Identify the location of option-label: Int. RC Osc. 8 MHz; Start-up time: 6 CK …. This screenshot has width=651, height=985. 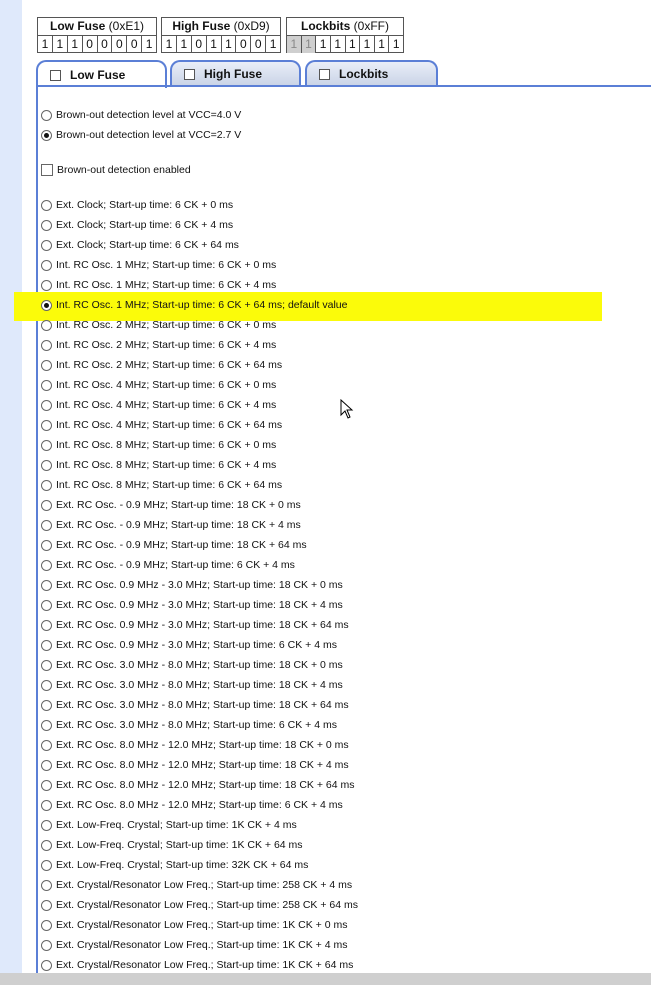
(166, 465).